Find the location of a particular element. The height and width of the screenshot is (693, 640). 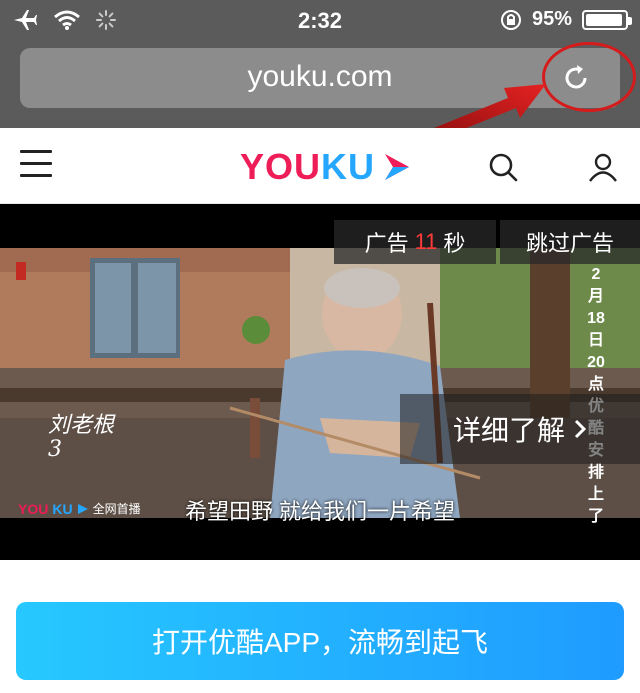

show-title-calligraphy: 刘老根3 is located at coordinates (81, 437).